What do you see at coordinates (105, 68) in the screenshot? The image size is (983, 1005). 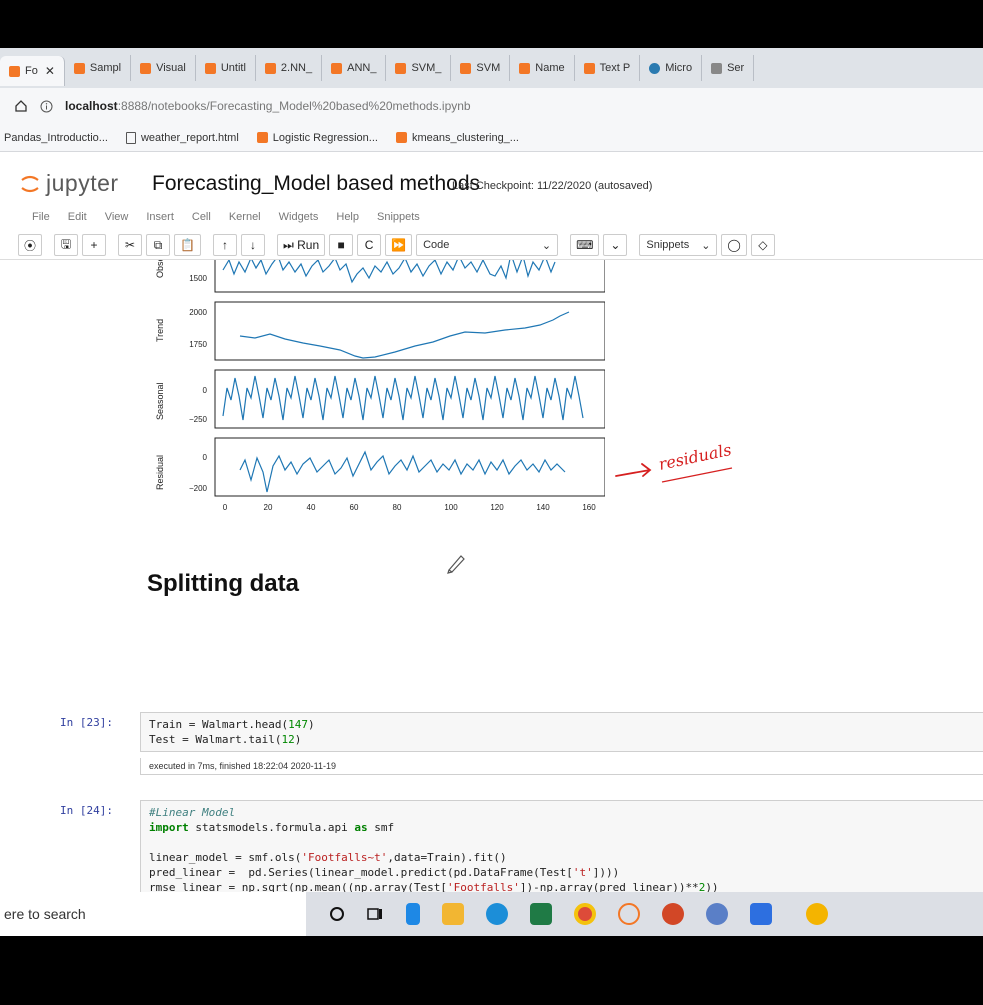 I see `tab-label: Sampl` at bounding box center [105, 68].